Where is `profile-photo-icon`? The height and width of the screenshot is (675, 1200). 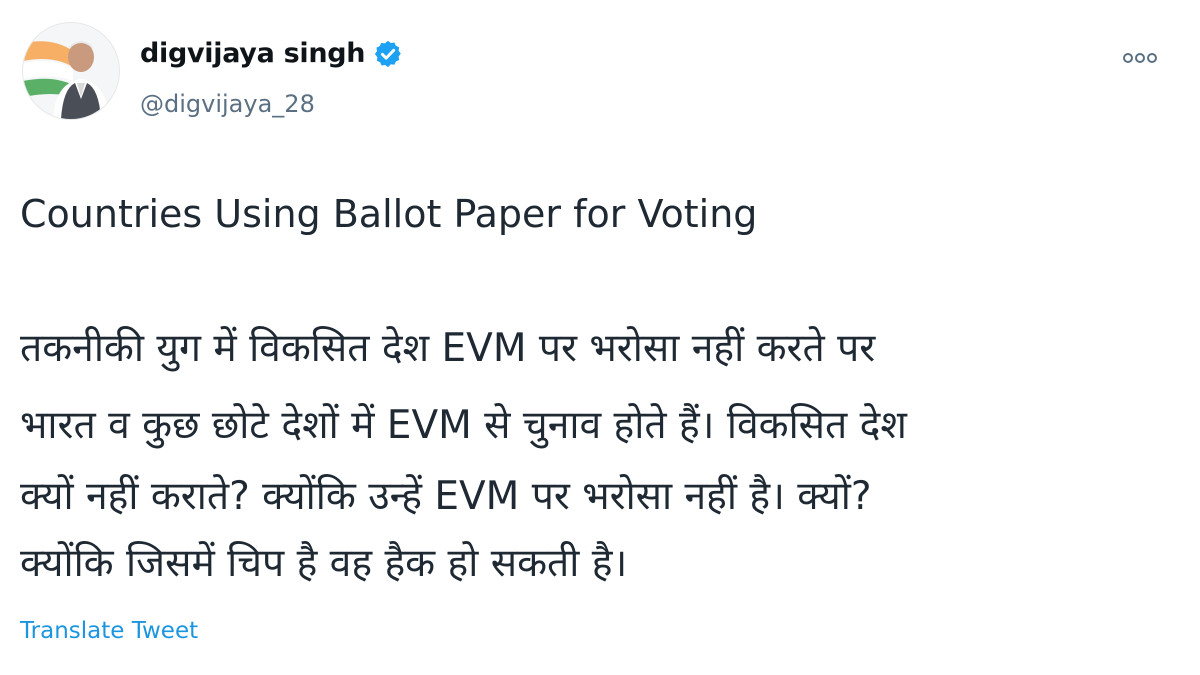 profile-photo-icon is located at coordinates (71, 71).